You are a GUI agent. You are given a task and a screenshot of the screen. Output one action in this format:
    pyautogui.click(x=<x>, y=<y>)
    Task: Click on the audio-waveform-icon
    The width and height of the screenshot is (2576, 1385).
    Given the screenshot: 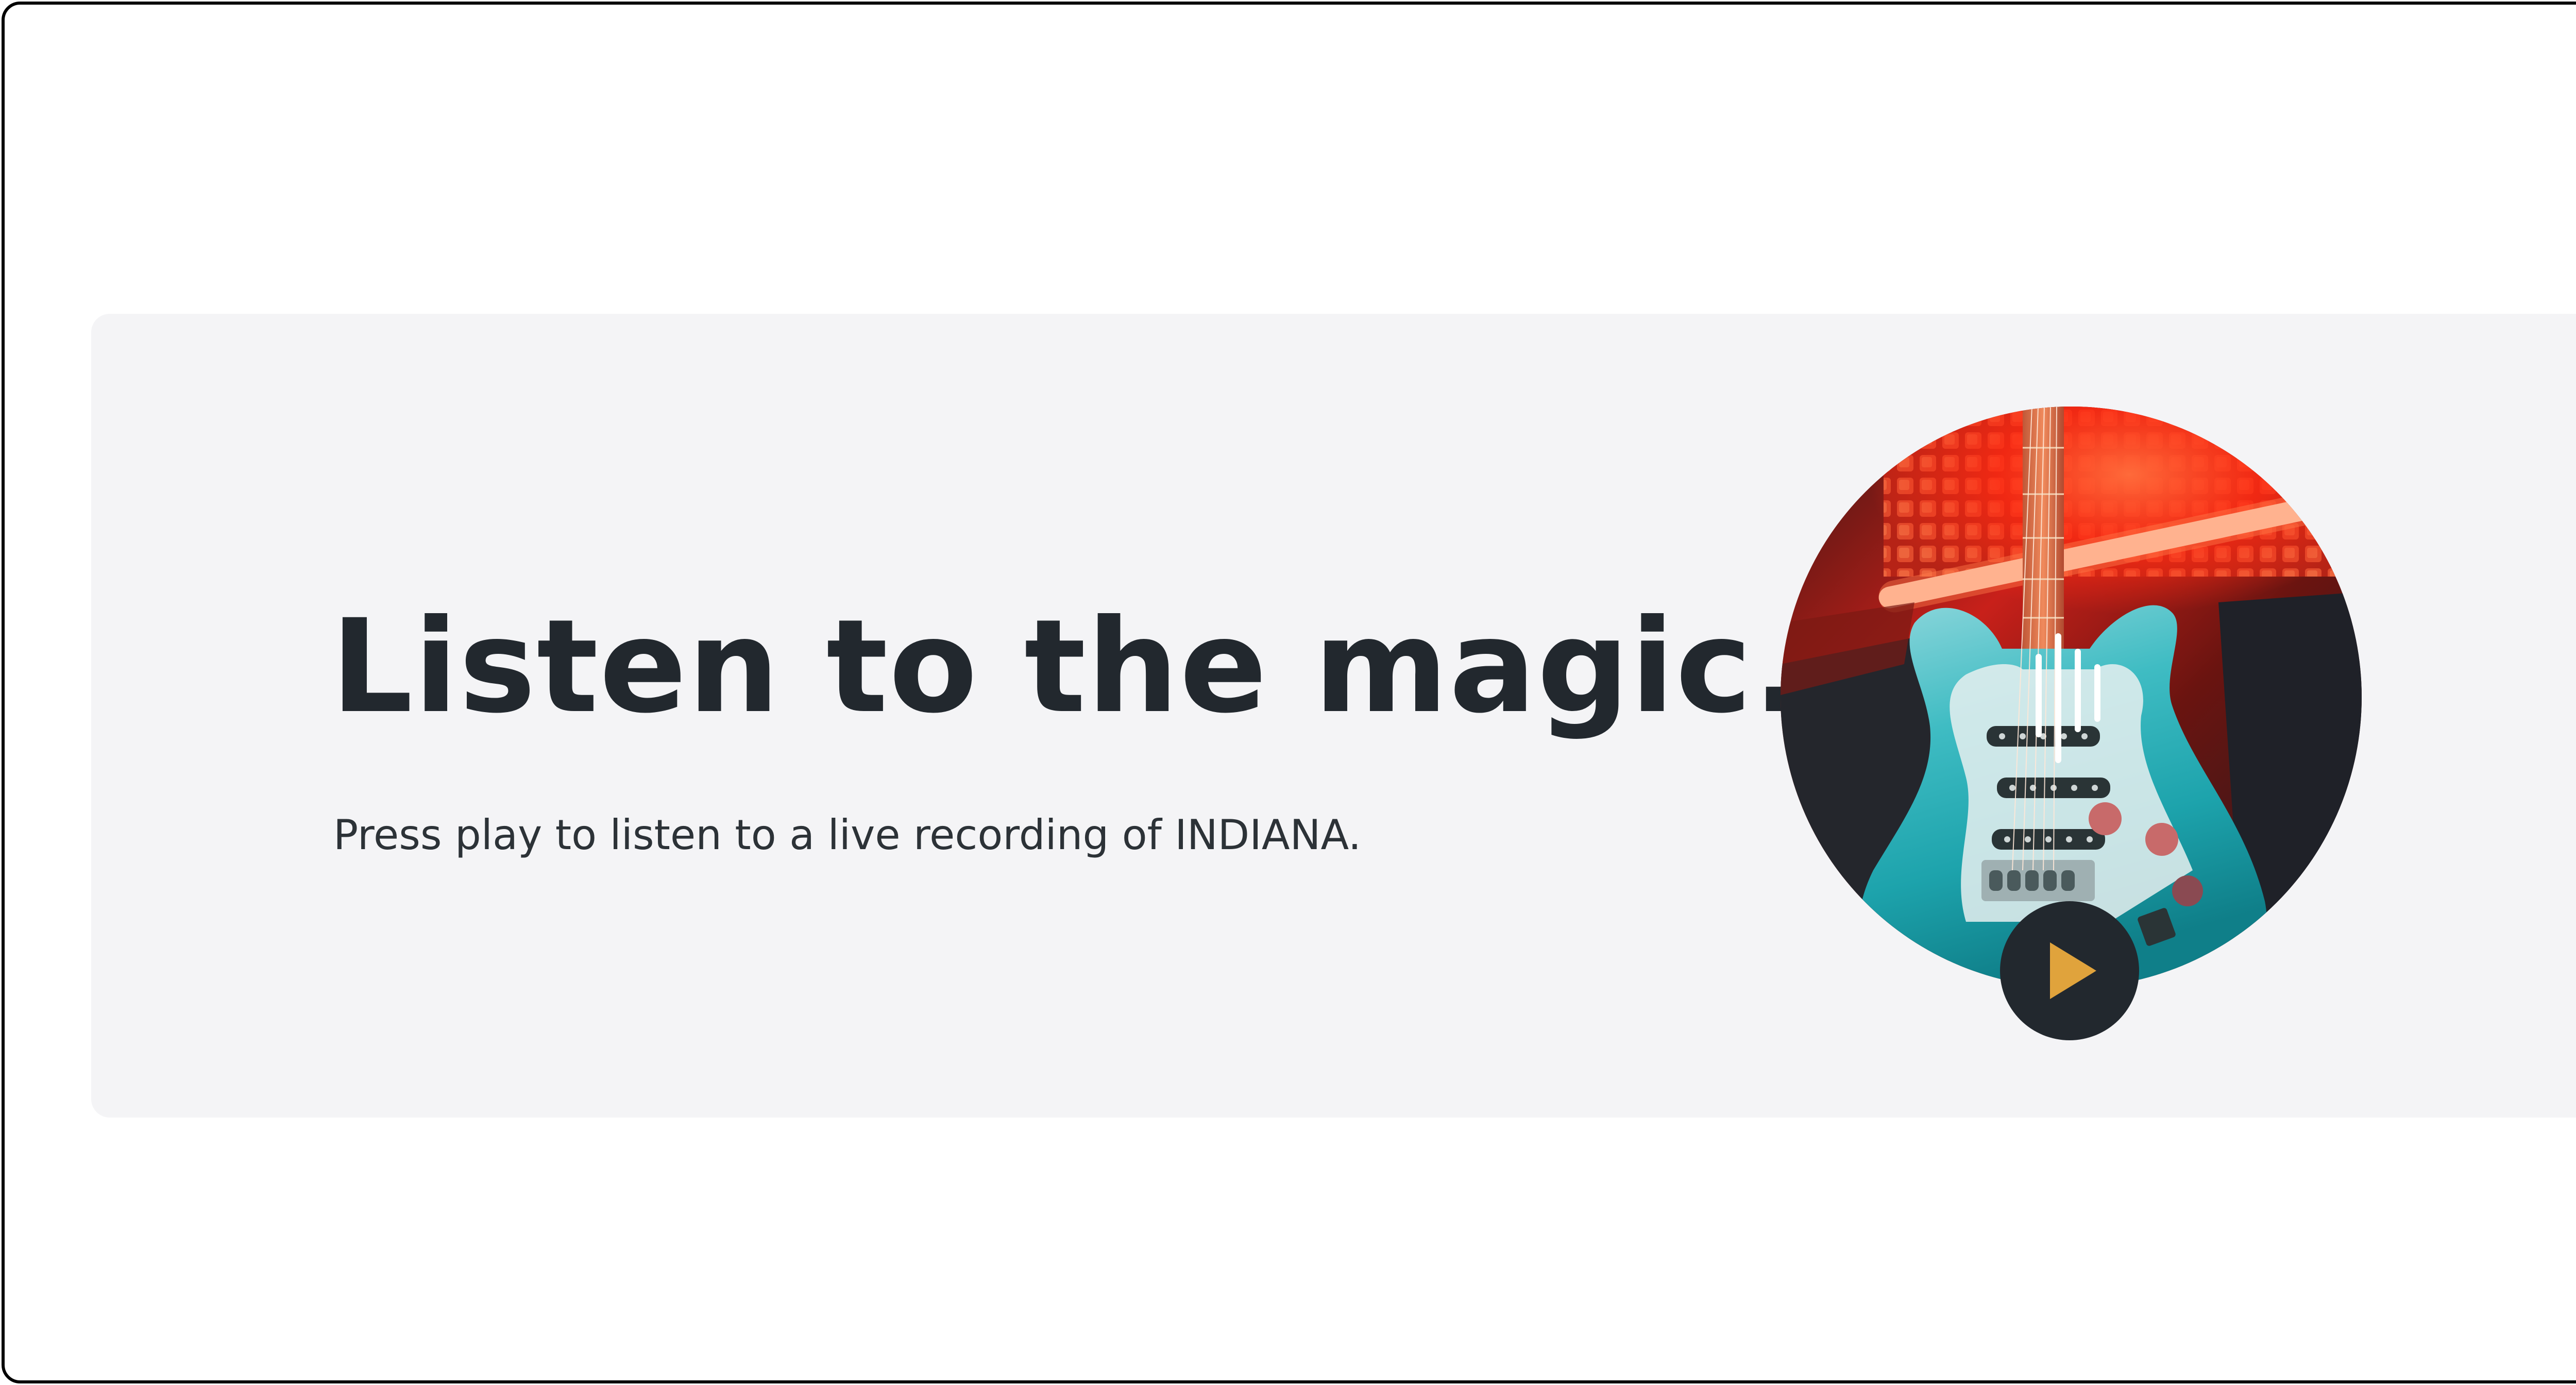 What is the action you would take?
    pyautogui.click(x=2068, y=698)
    